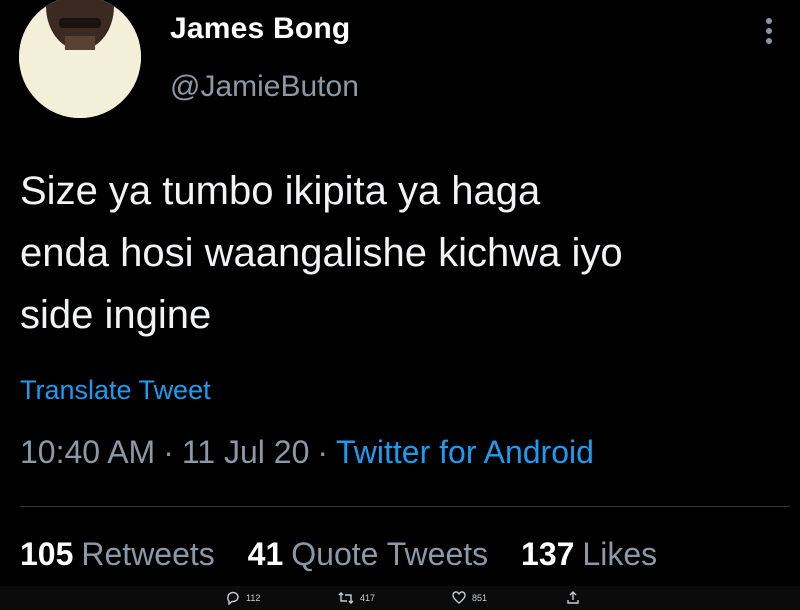 This screenshot has height=610, width=800. I want to click on more-vertical-icon, so click(769, 32).